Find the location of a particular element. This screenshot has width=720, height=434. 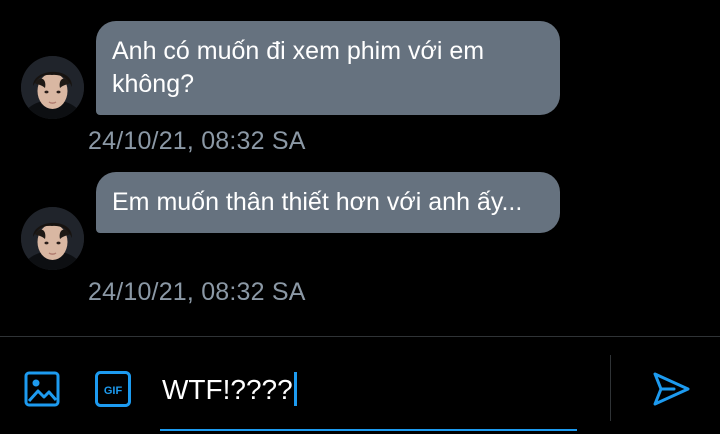

image-icon is located at coordinates (42, 389).